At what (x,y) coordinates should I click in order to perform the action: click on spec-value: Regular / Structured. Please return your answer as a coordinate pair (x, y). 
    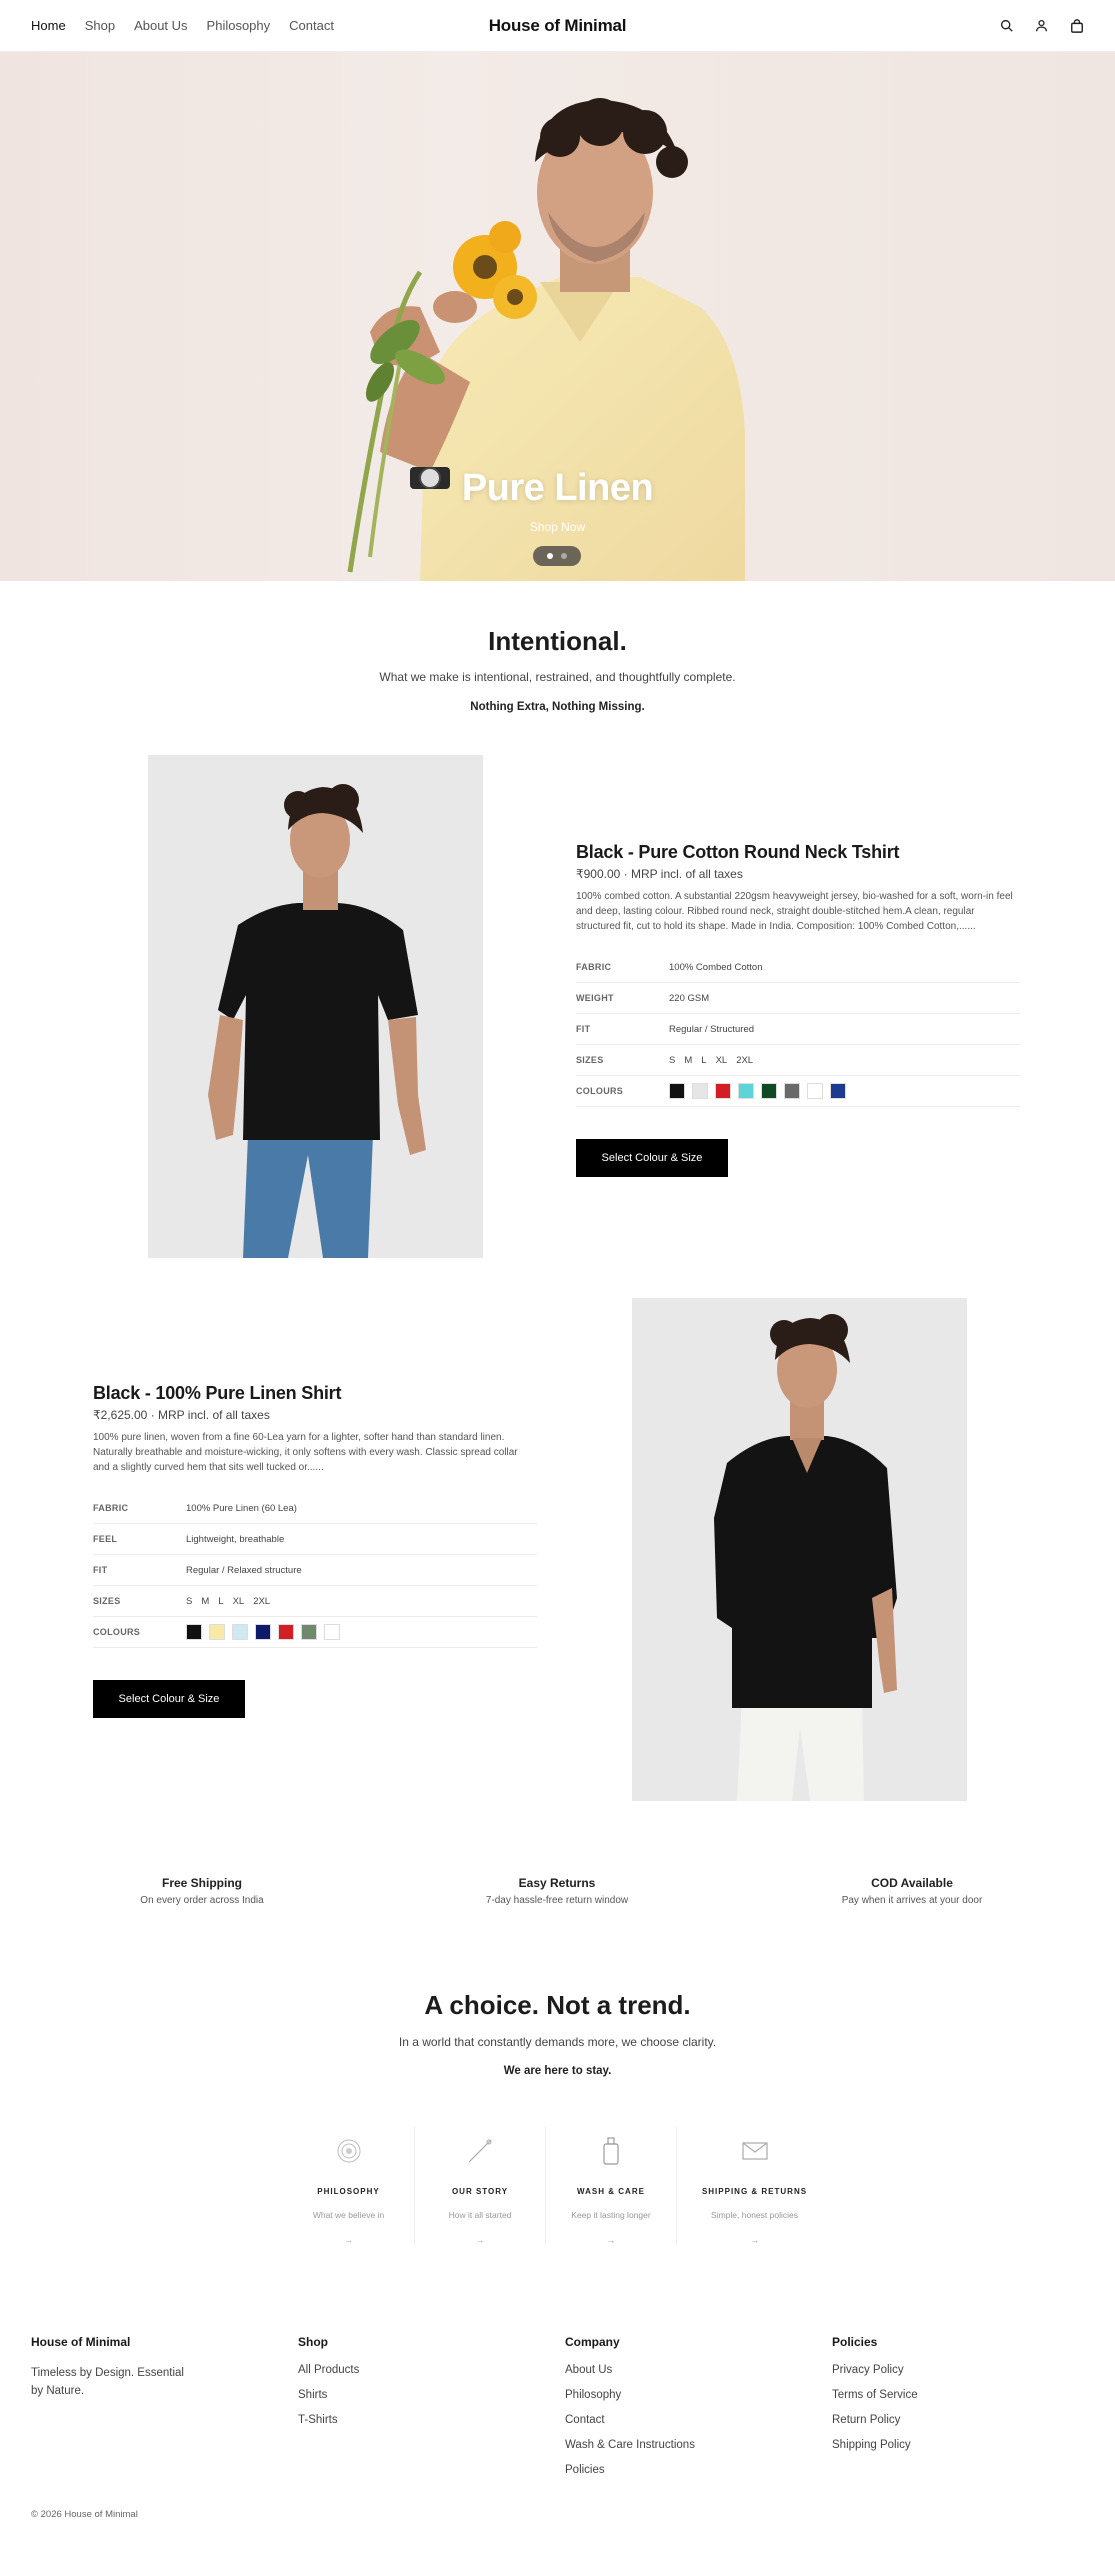
    Looking at the image, I should click on (712, 1029).